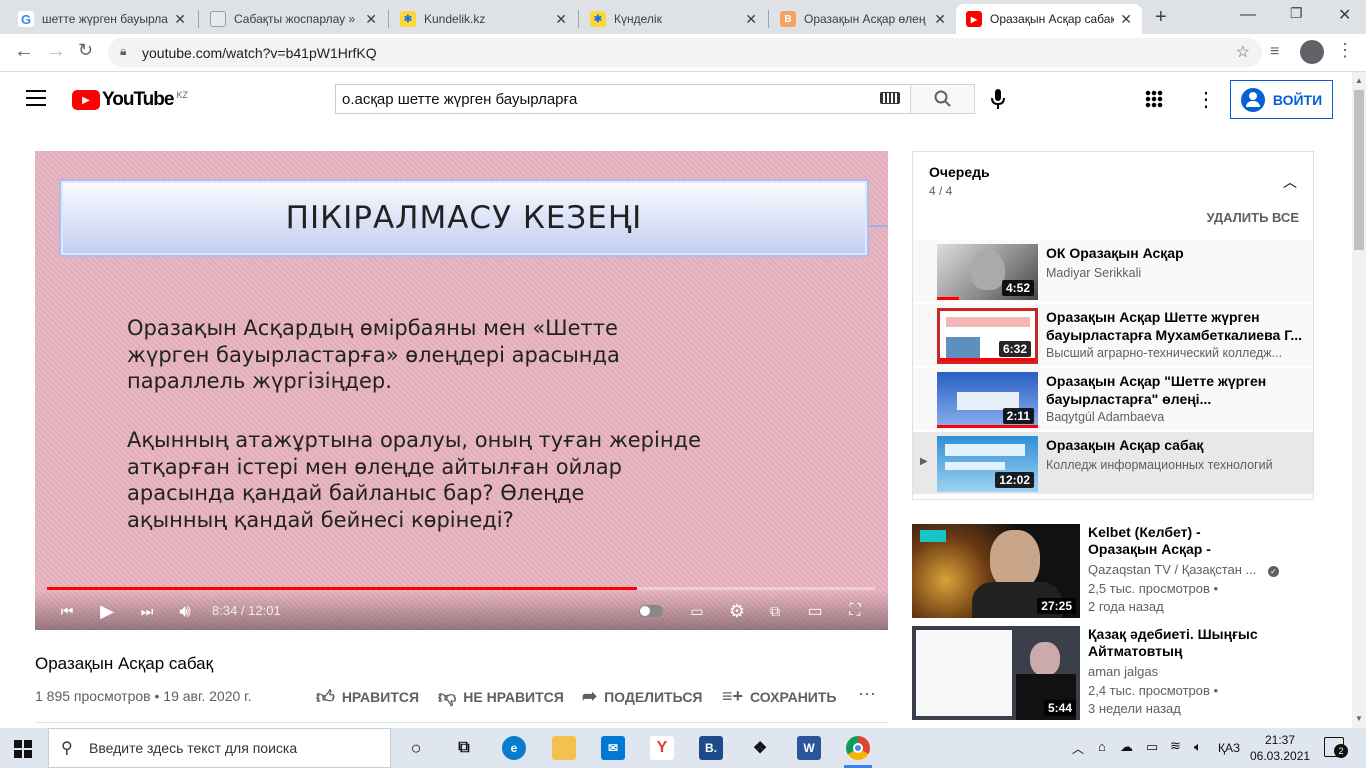 The width and height of the screenshot is (1366, 768). I want to click on recommended-video-views: 2,4 тыс. просмотров •, so click(1153, 690).